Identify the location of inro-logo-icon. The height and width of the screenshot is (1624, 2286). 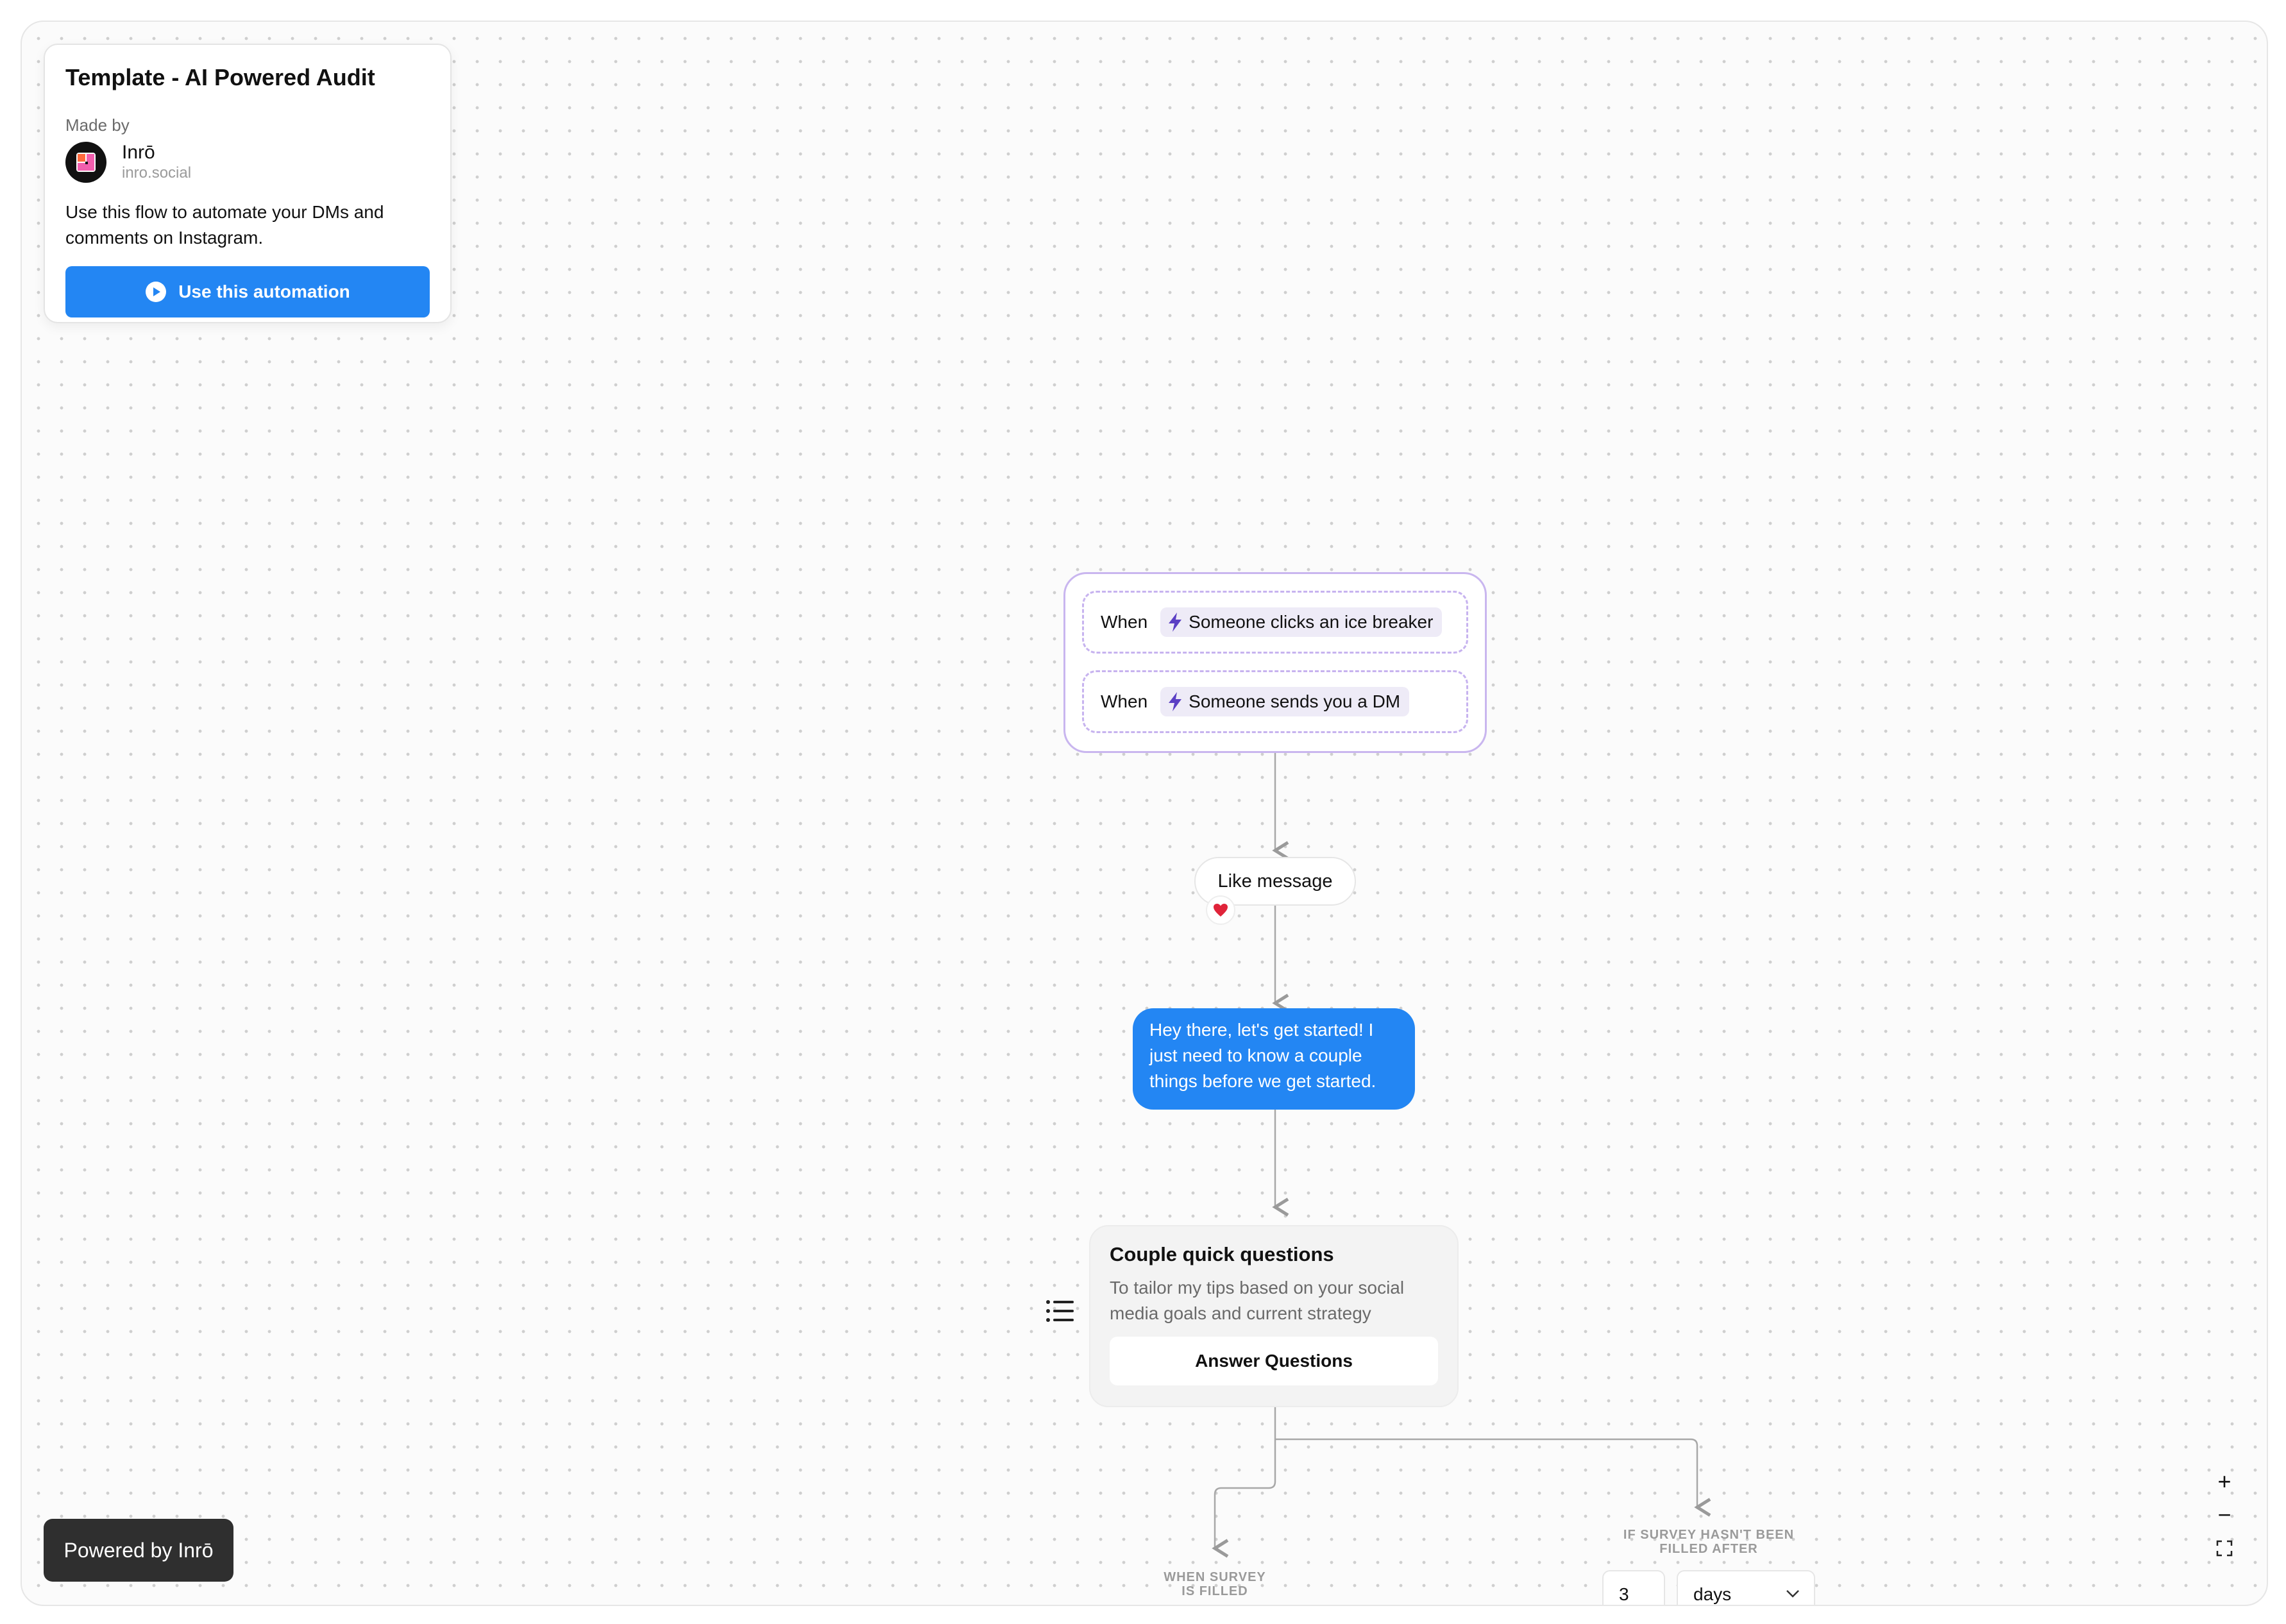
(86, 162).